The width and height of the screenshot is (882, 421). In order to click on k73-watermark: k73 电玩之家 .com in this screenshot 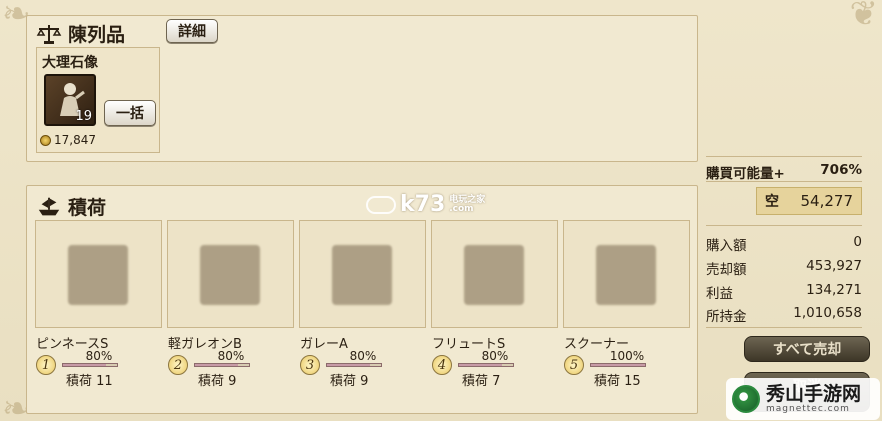, I will do `click(425, 204)`.